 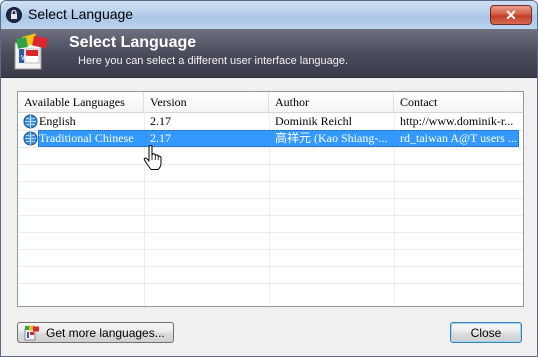 I want to click on banner-title: Select Language, so click(x=133, y=42).